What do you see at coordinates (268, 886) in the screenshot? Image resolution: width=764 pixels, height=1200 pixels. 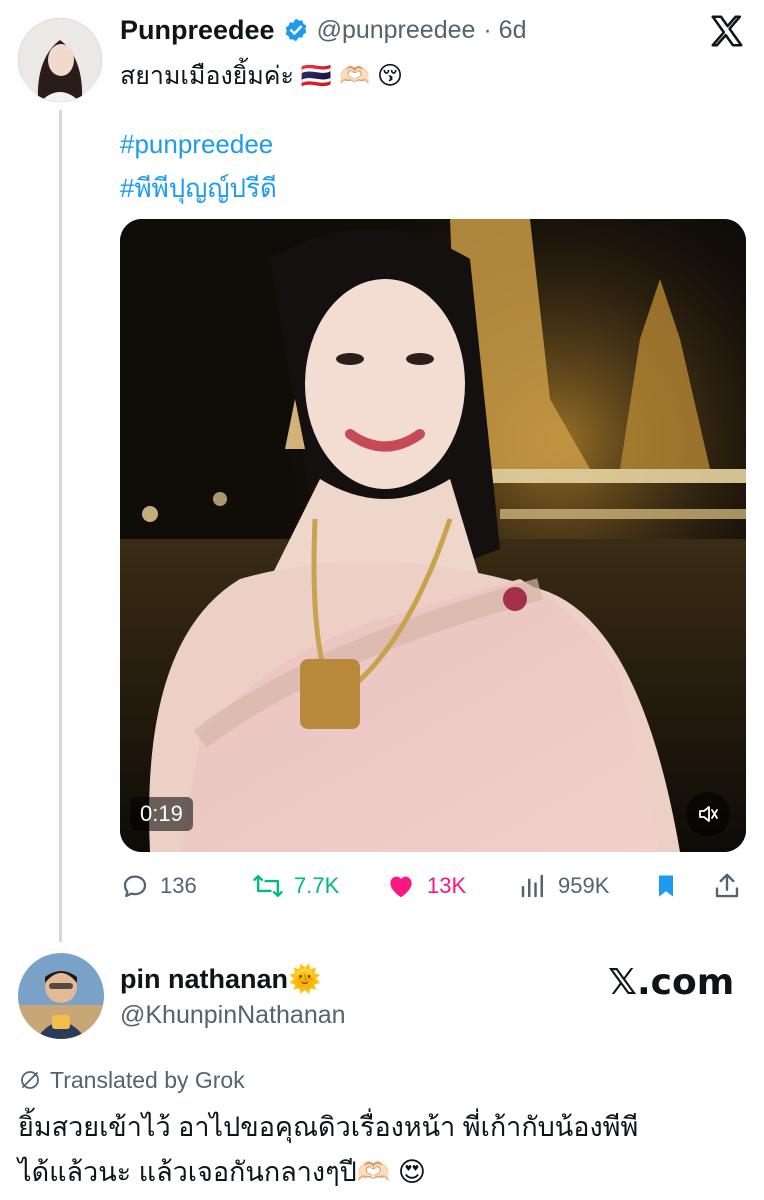 I see `repost-icon` at bounding box center [268, 886].